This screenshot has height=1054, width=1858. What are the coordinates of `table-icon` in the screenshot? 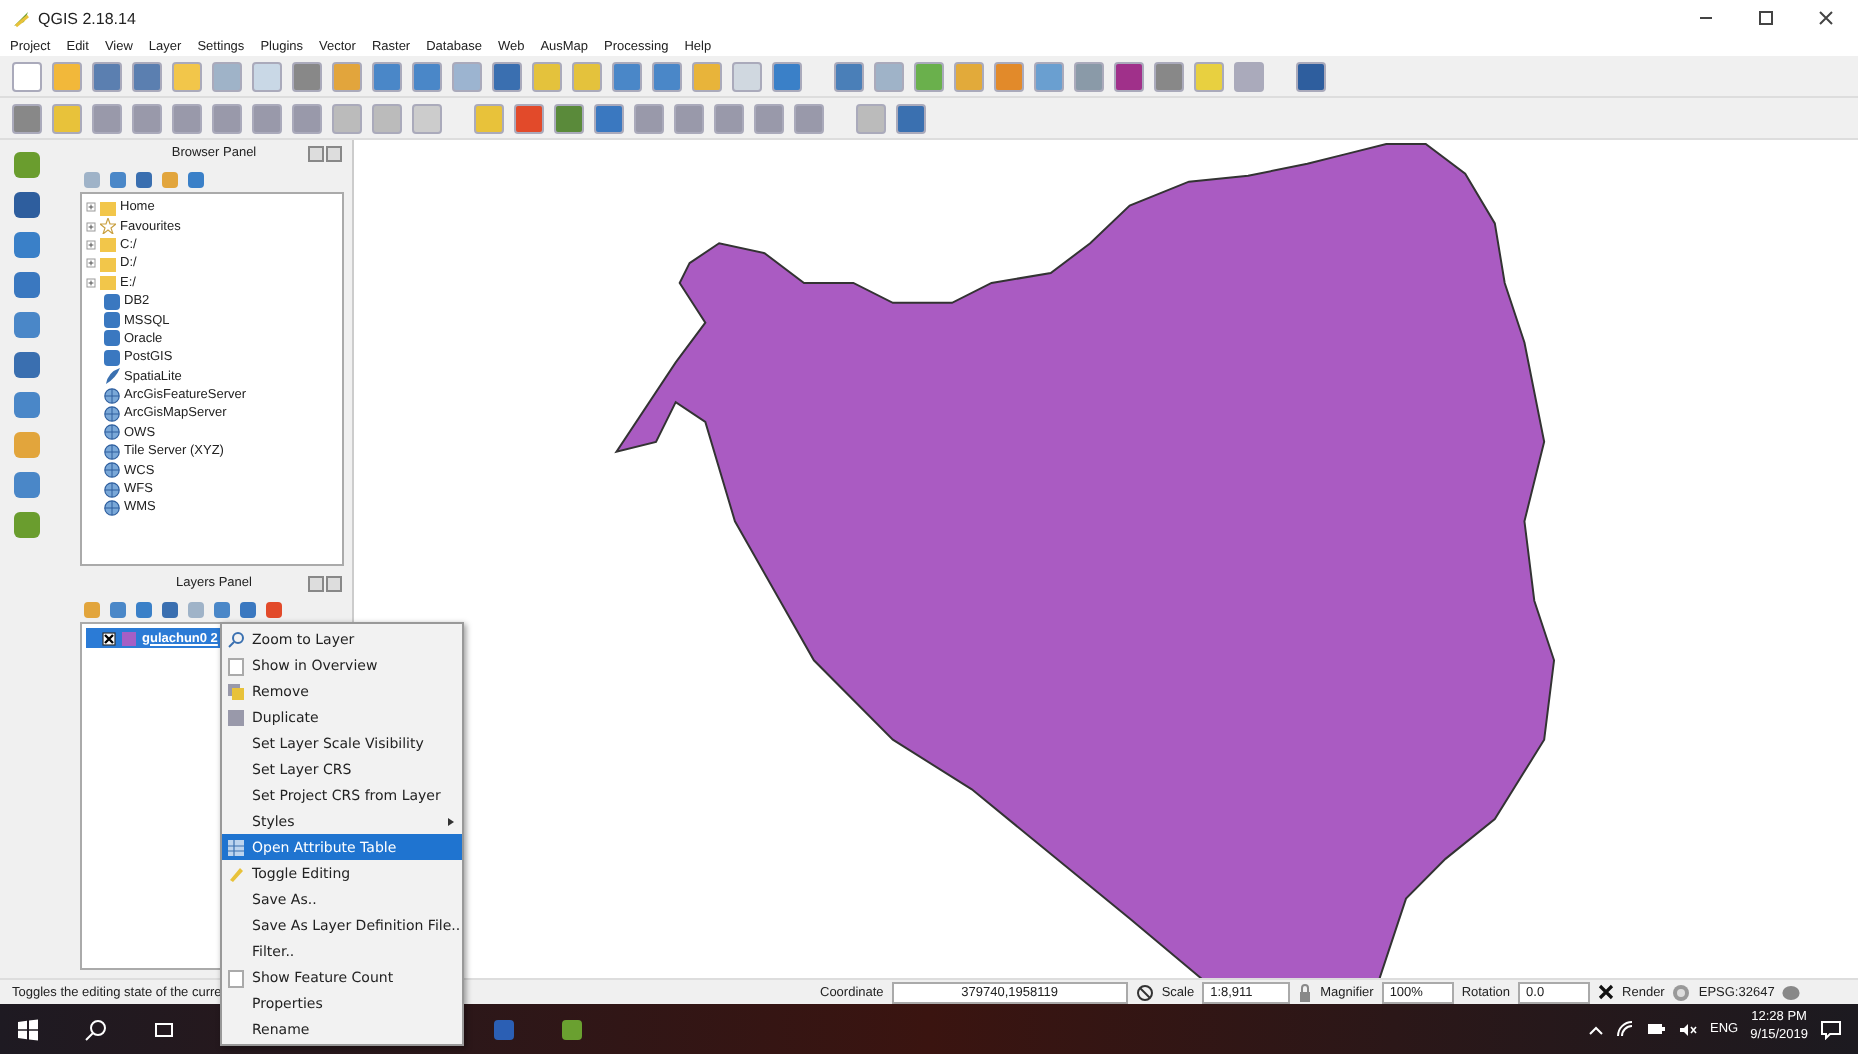 It's located at (236, 847).